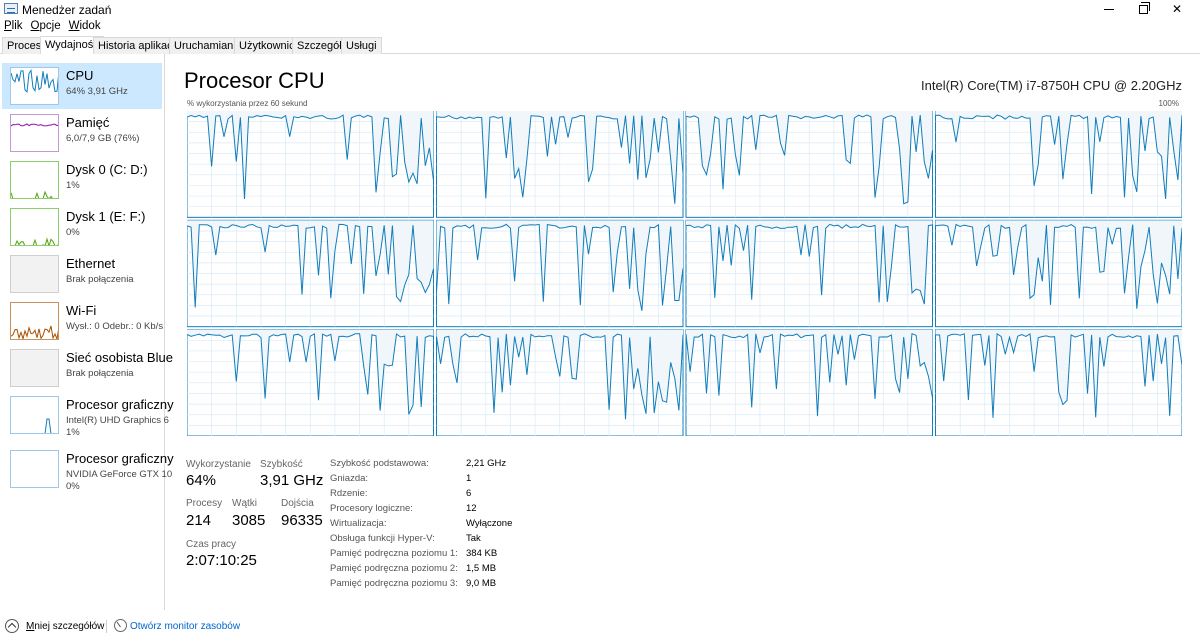  Describe the element at coordinates (218, 464) in the screenshot. I see `utilization-label: Wykorzystanie` at that location.